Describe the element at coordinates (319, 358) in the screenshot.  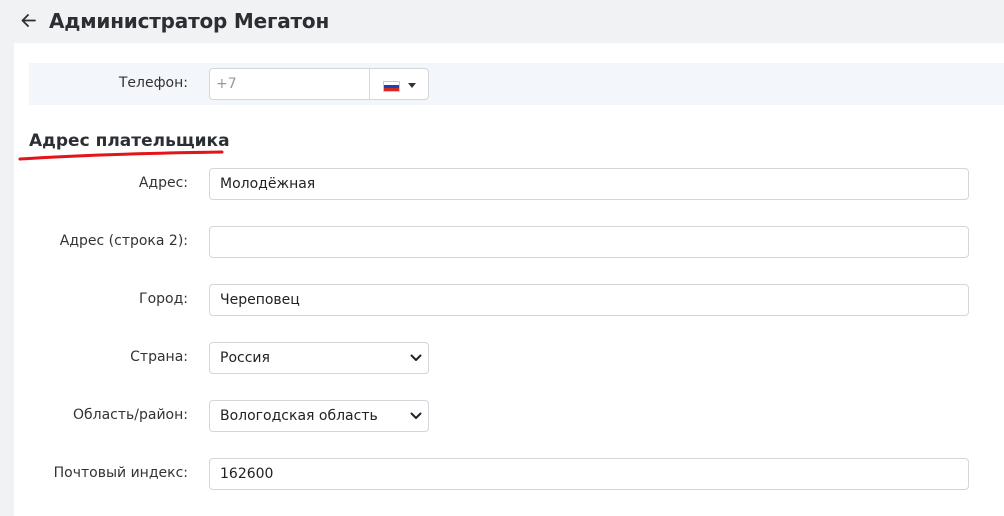
I see `country-select: Россия` at that location.